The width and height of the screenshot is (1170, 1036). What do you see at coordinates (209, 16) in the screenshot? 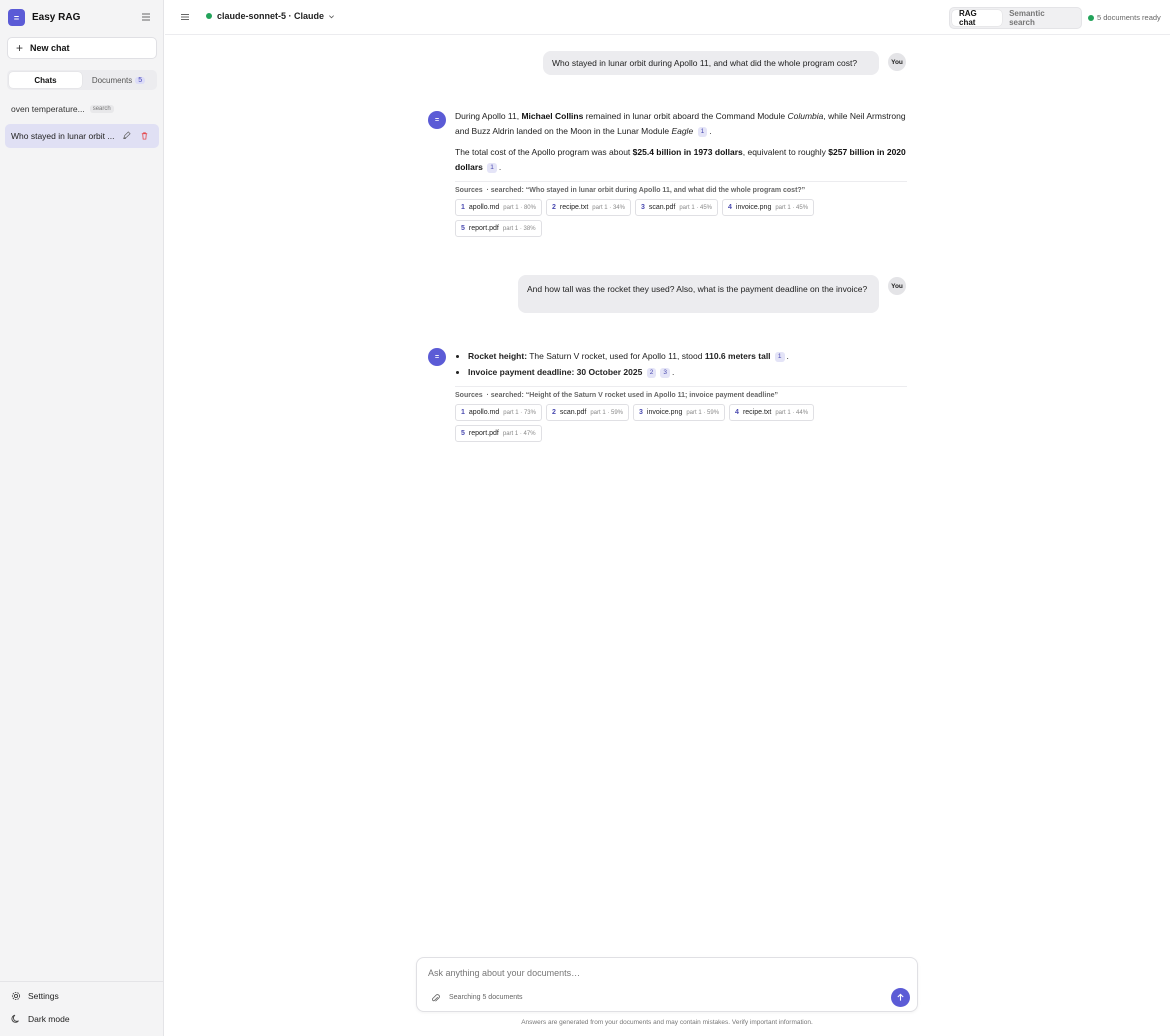
I see `model-status-dot` at bounding box center [209, 16].